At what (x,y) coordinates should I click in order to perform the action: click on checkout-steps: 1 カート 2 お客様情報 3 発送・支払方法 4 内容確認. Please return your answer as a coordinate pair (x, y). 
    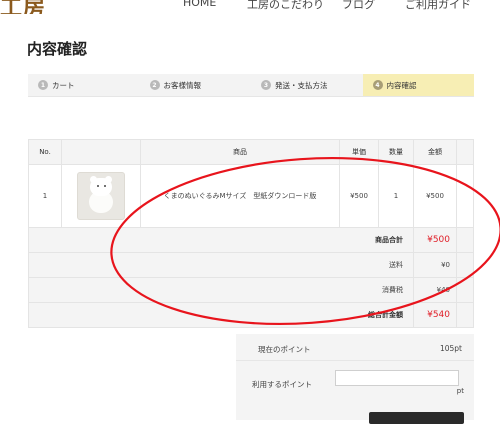
    Looking at the image, I should click on (251, 85).